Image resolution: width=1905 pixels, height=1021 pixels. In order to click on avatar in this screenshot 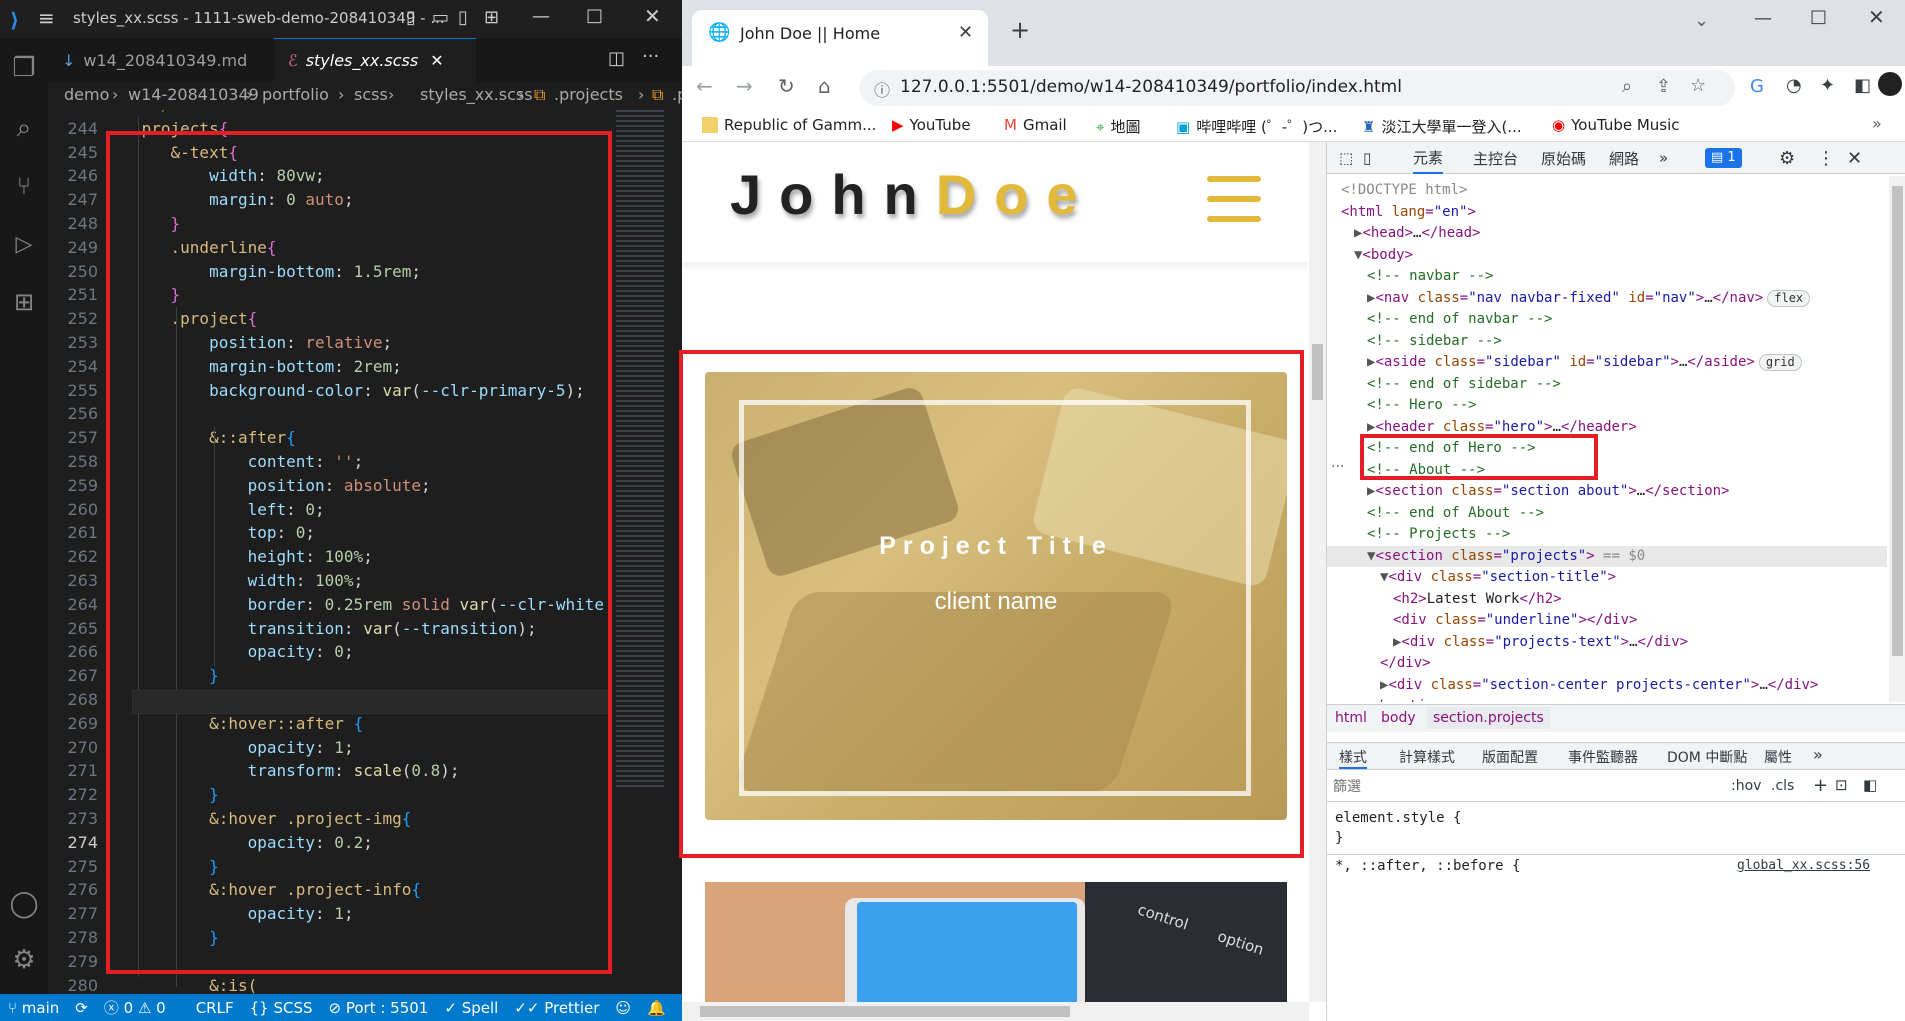, I will do `click(1890, 84)`.